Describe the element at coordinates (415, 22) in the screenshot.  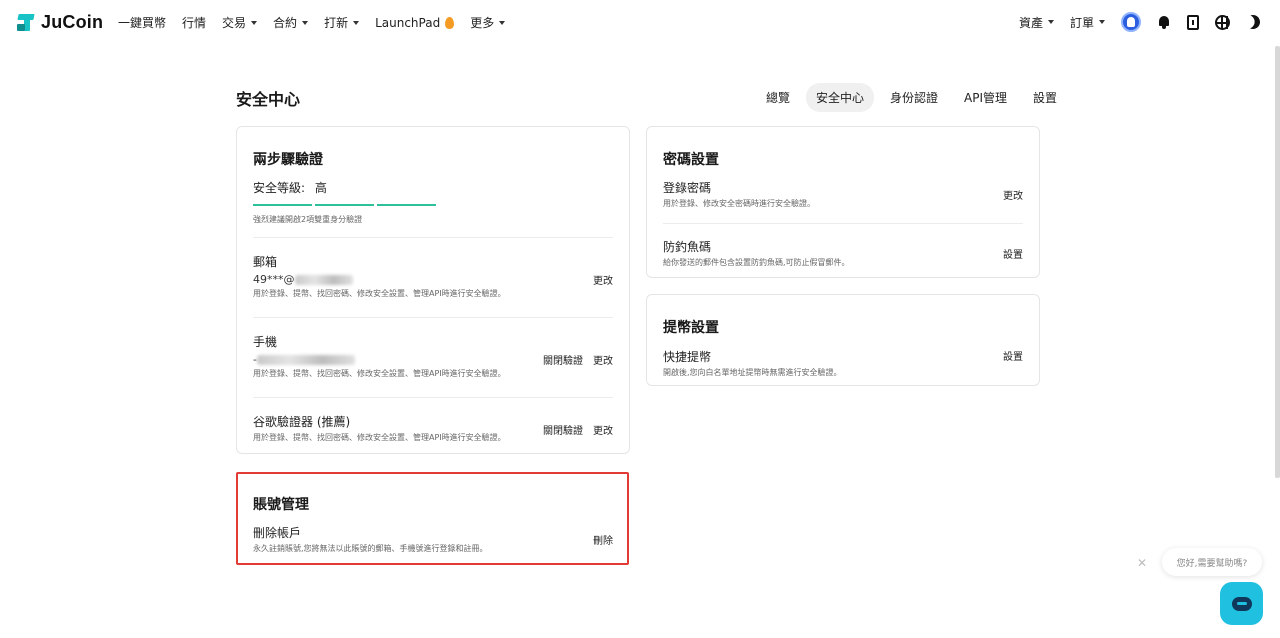
I see `nav-launchpad: LaunchPad` at that location.